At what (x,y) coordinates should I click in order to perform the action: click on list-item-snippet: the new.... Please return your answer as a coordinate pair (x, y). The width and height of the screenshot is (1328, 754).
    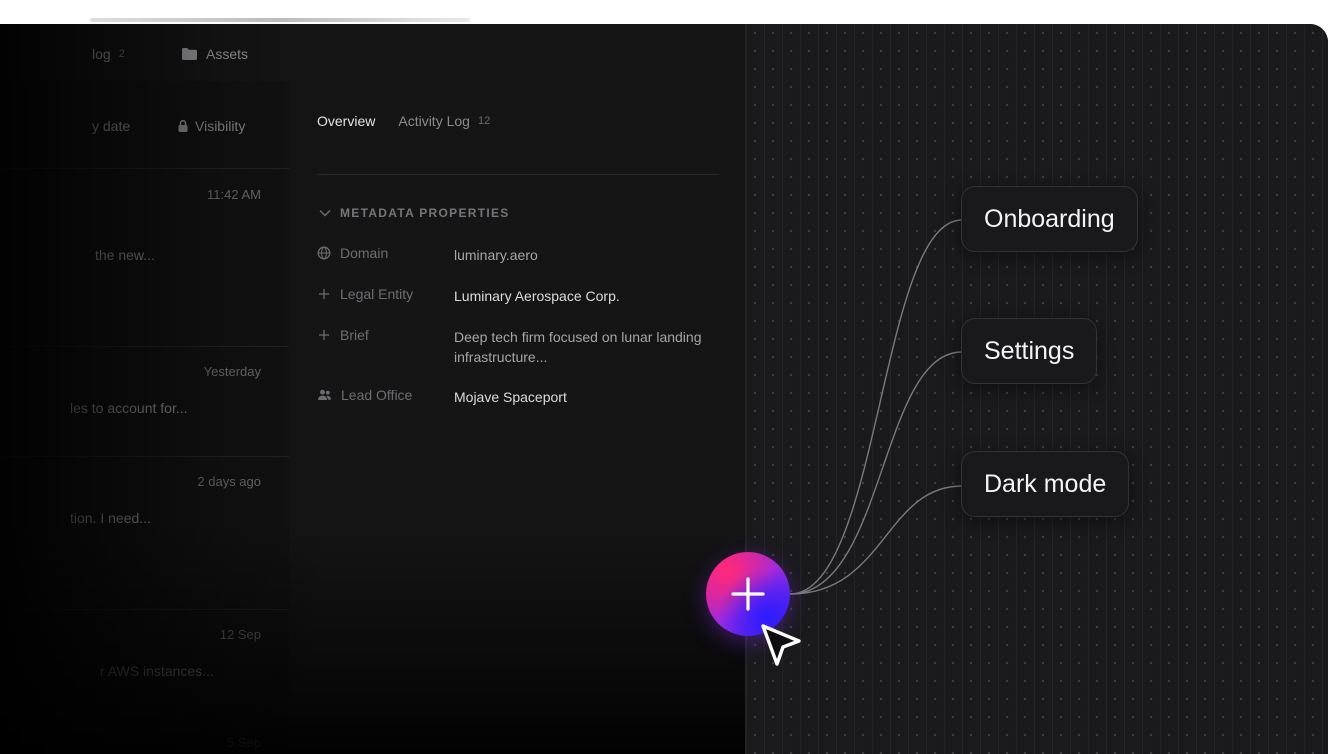
    Looking at the image, I should click on (125, 255).